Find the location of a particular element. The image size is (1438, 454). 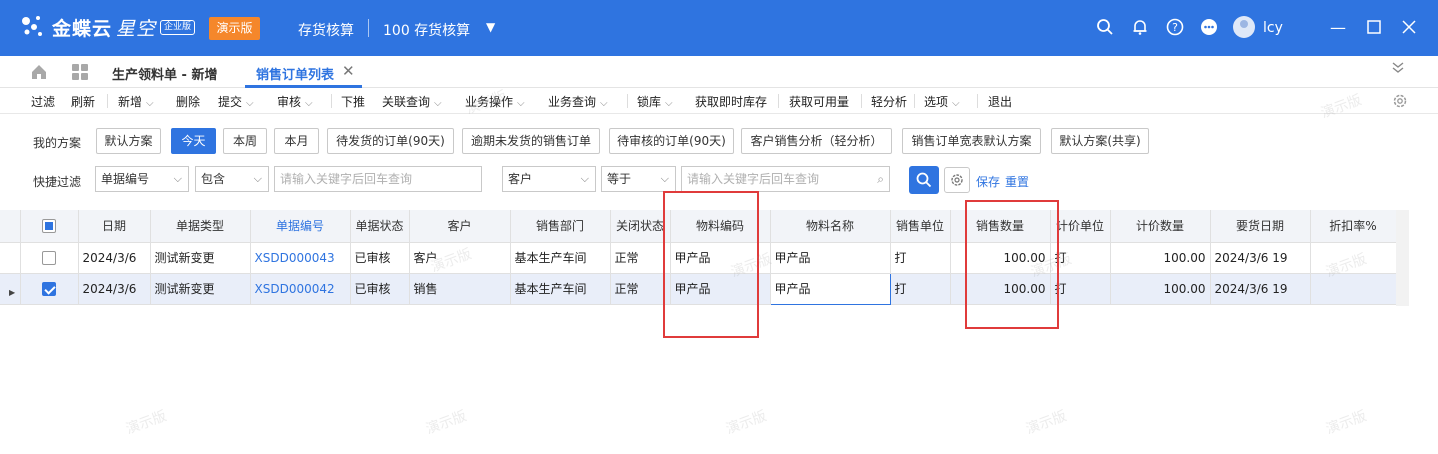

refresh-button: 刷新 is located at coordinates (83, 101).